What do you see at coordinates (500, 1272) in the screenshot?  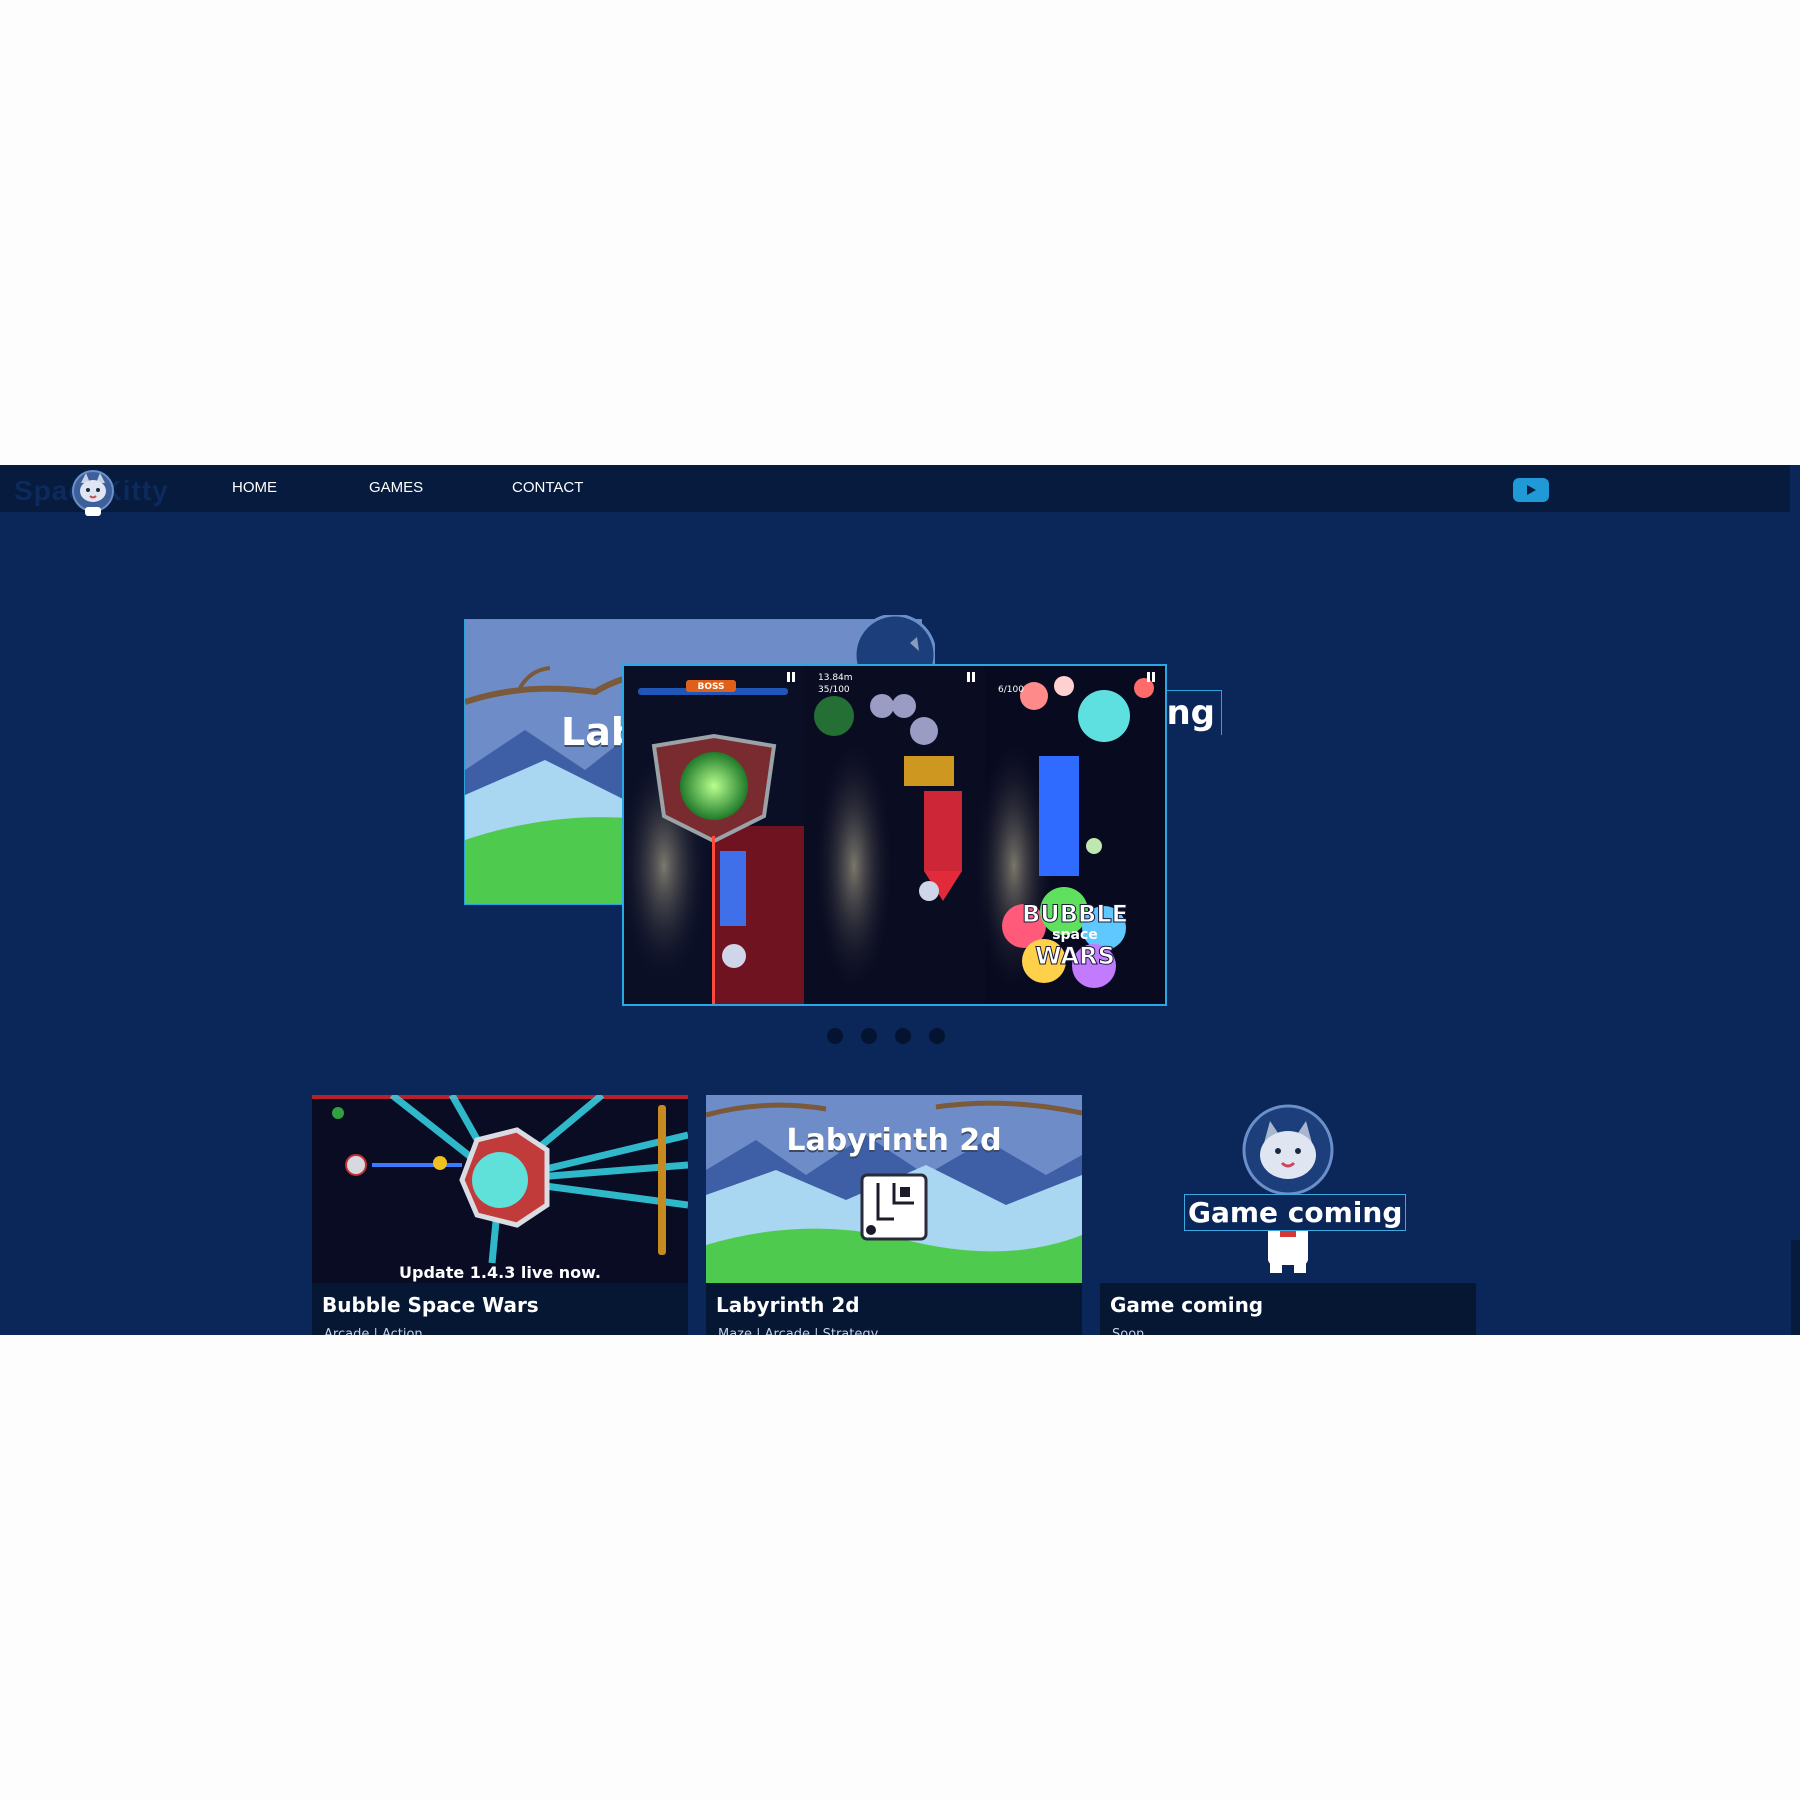 I see `update-caption: Update 1.4.3 live now.` at bounding box center [500, 1272].